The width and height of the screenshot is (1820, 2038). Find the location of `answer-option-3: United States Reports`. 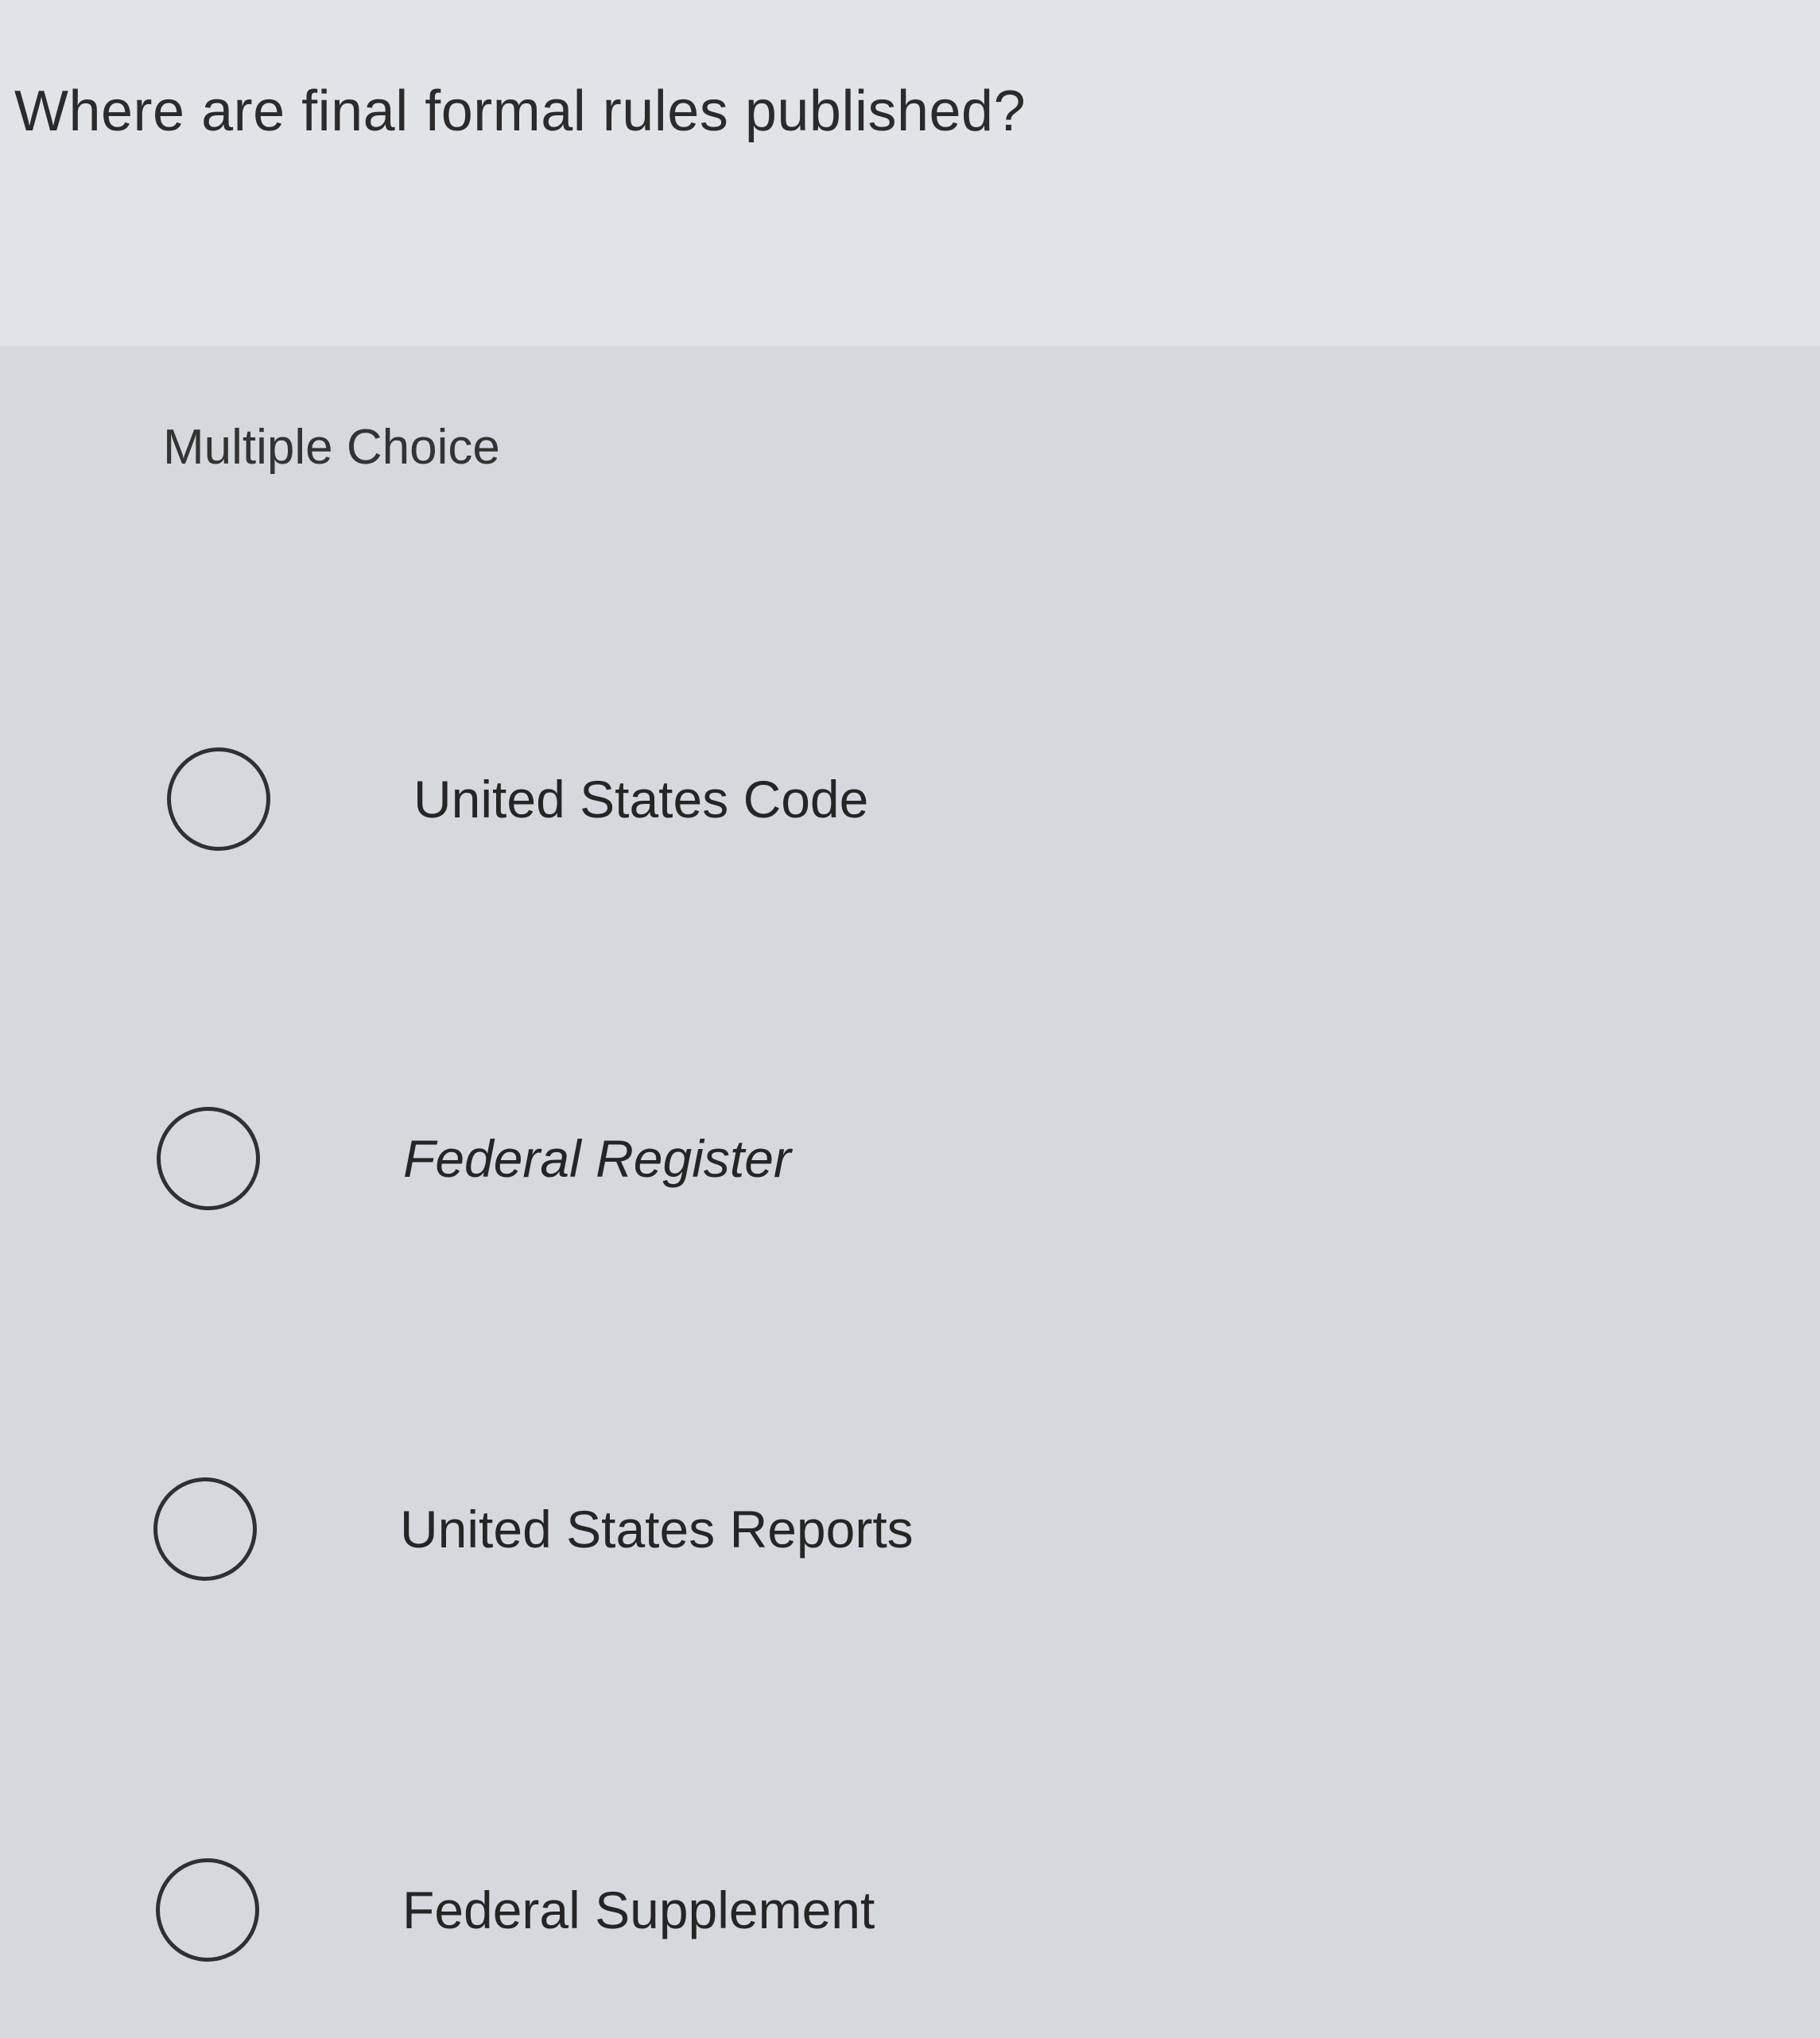

answer-option-3: United States Reports is located at coordinates (686, 1533).